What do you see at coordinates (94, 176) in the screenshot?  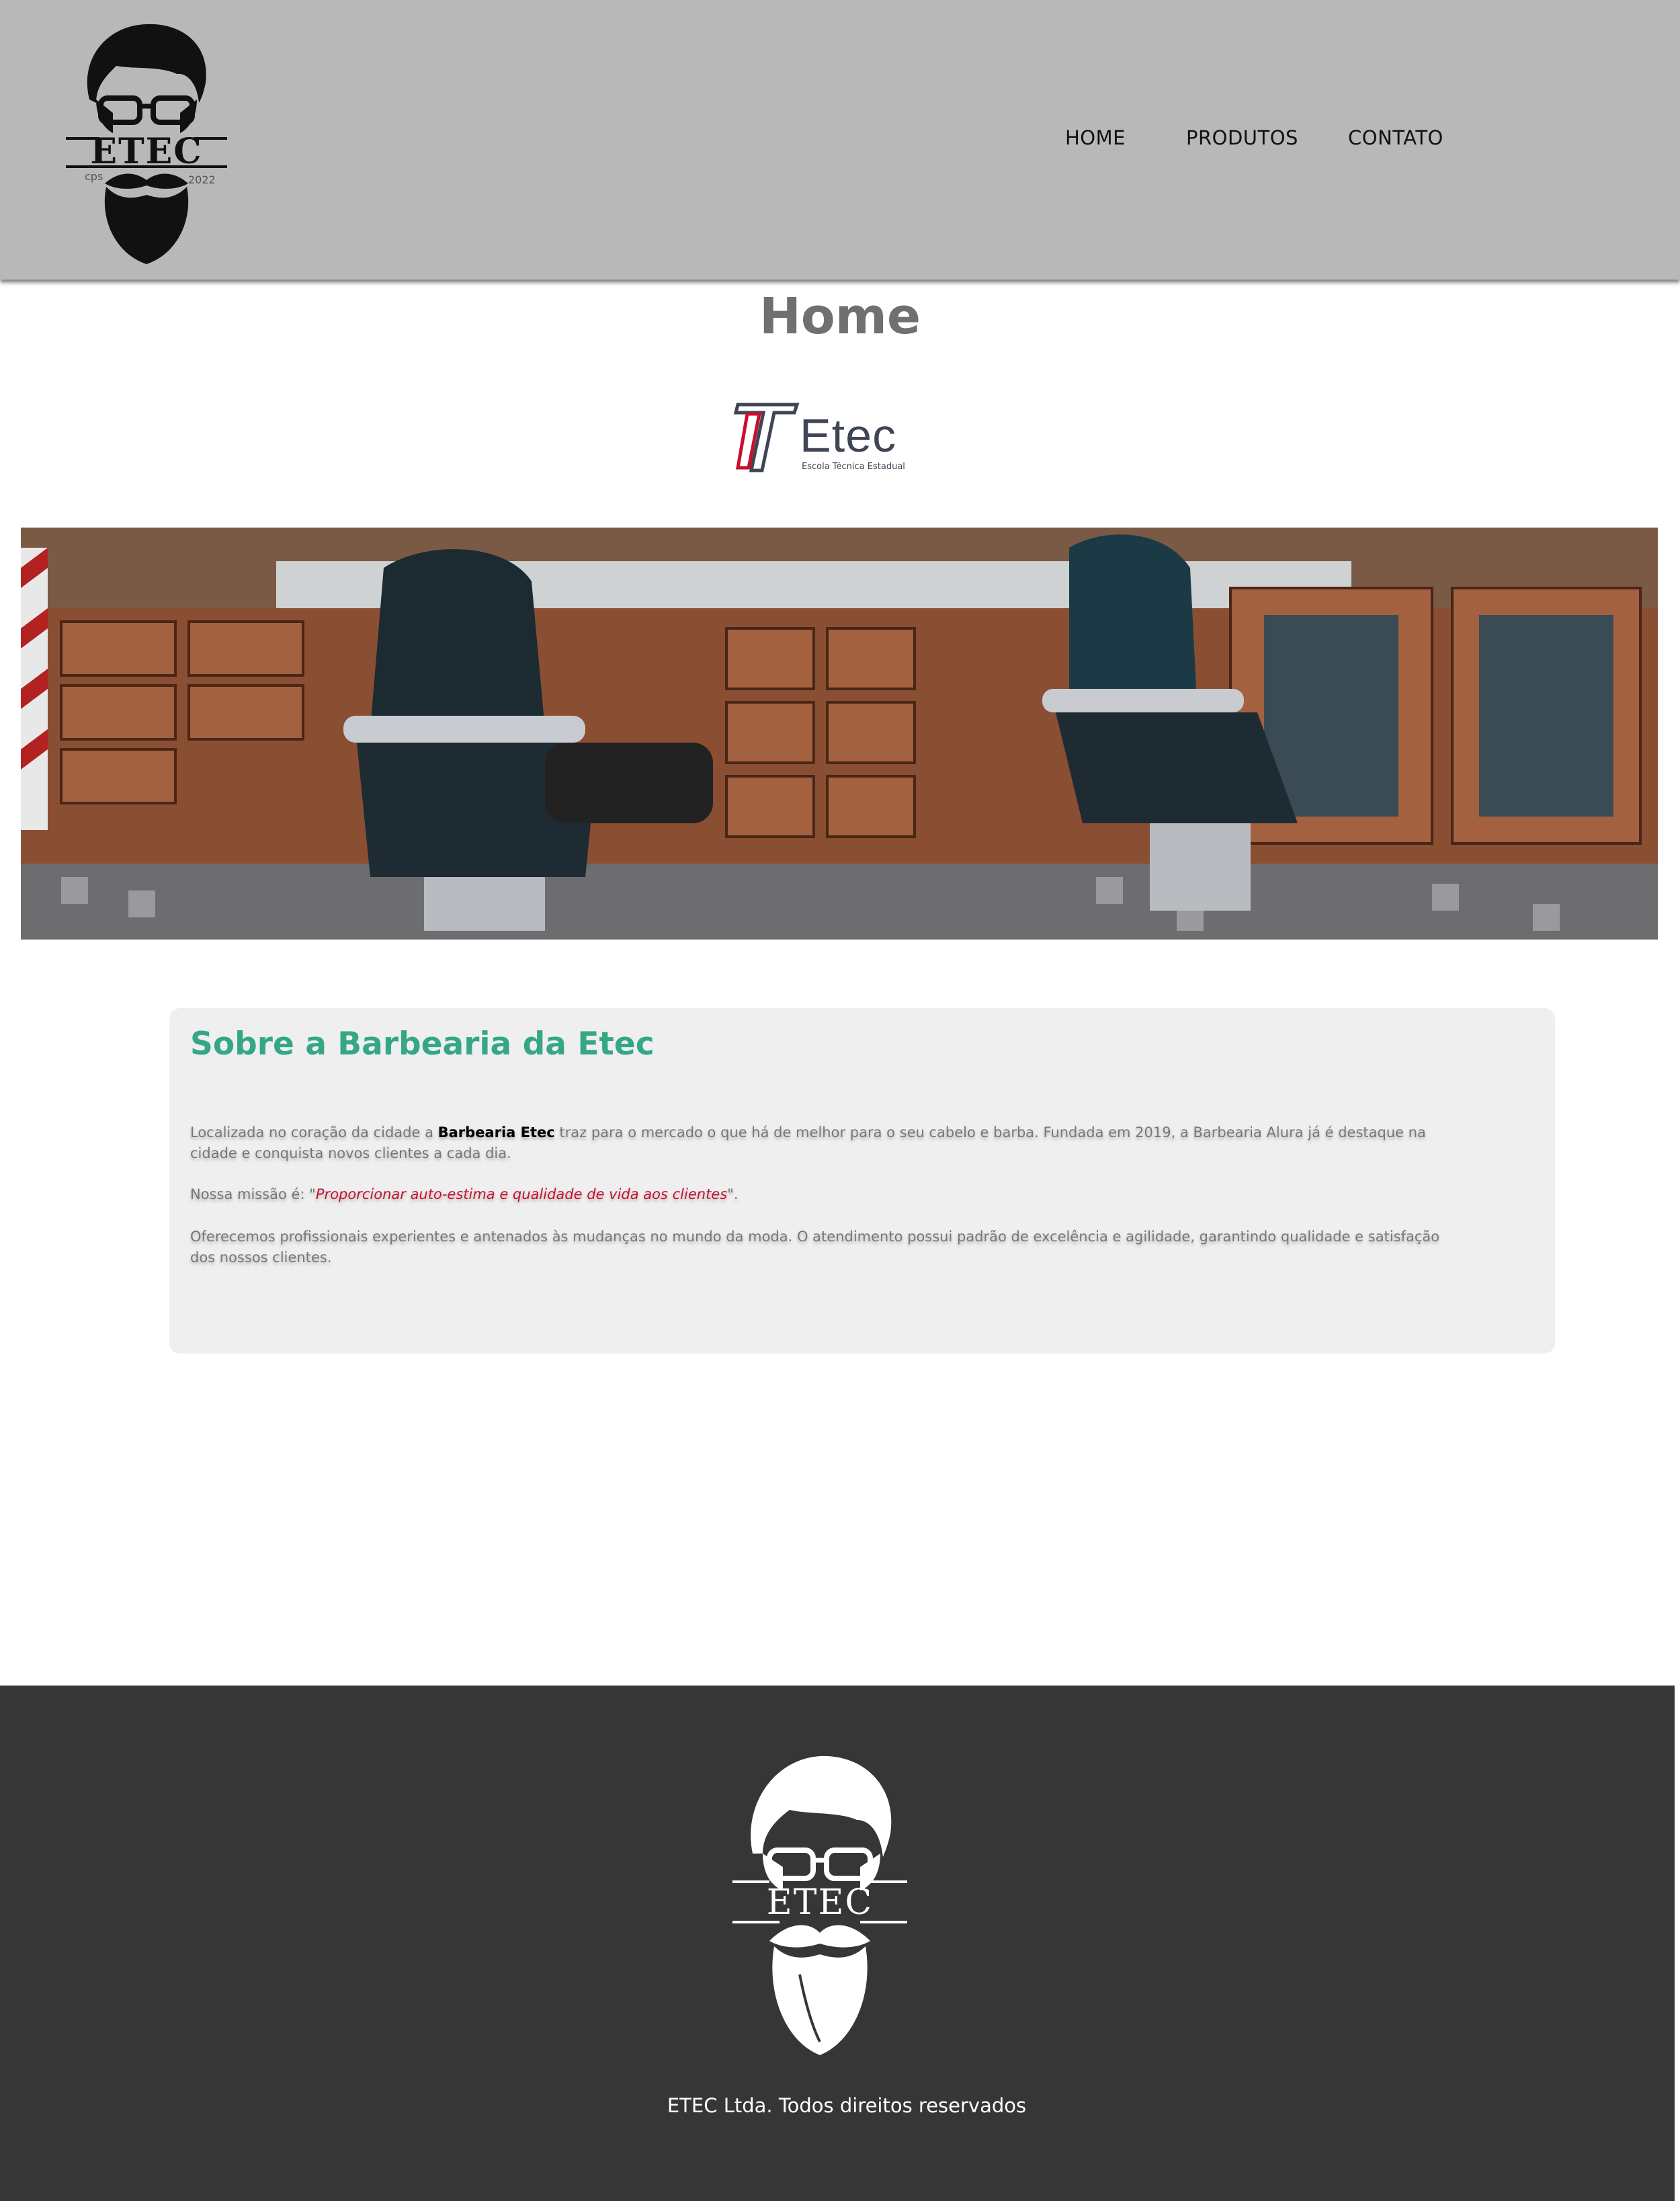 I see `svg-text: cps` at bounding box center [94, 176].